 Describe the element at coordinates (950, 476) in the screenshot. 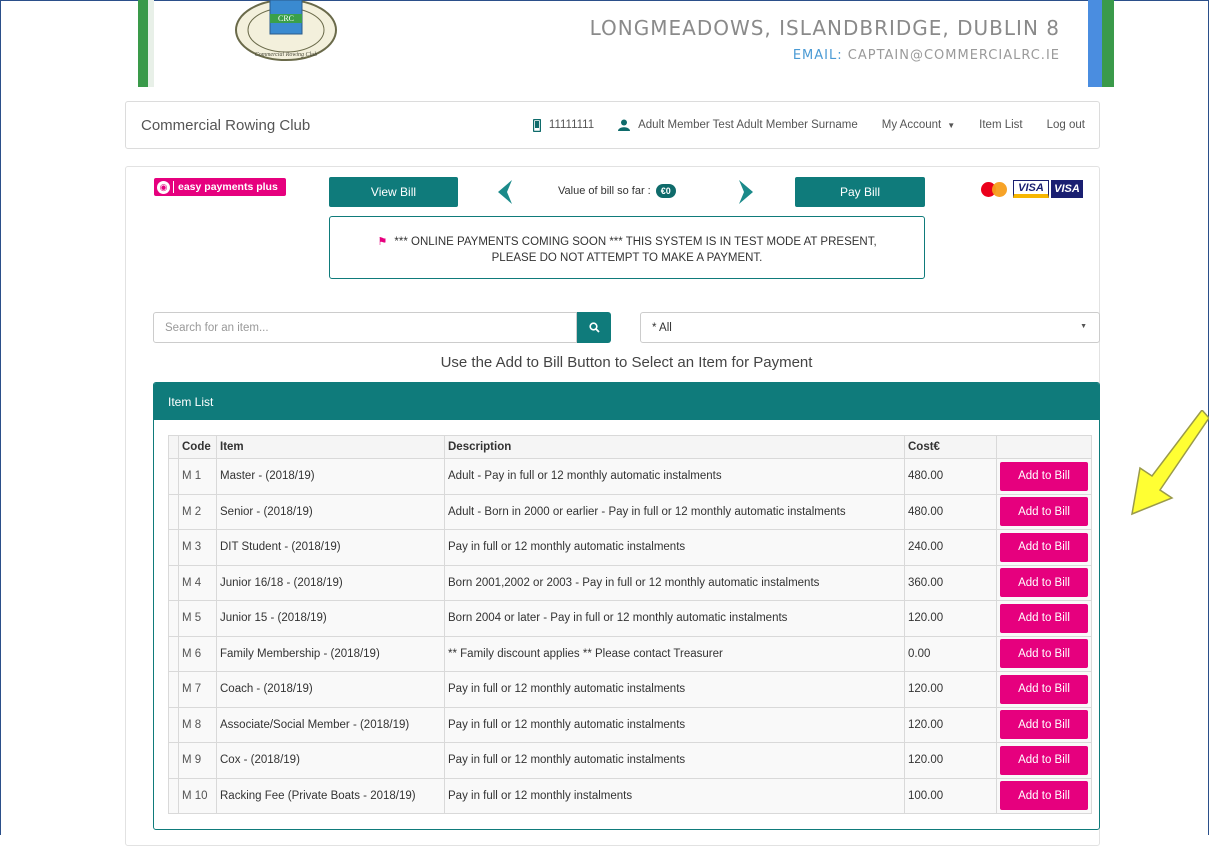

I see `row-cost: 480.00` at that location.